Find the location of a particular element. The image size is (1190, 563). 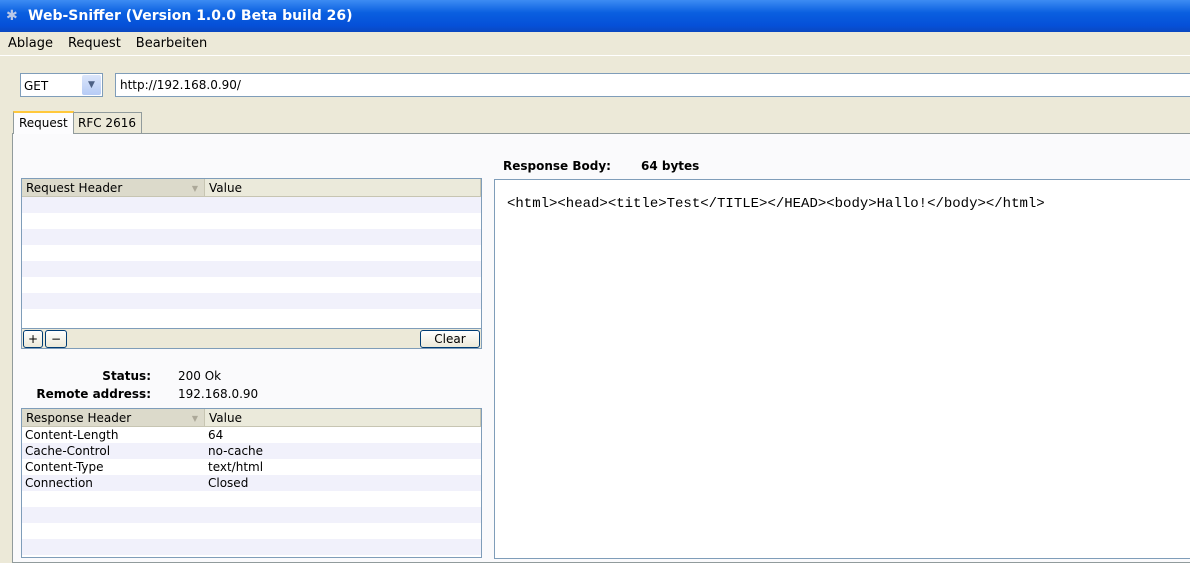

response-body-size: 64 bytes is located at coordinates (670, 166).